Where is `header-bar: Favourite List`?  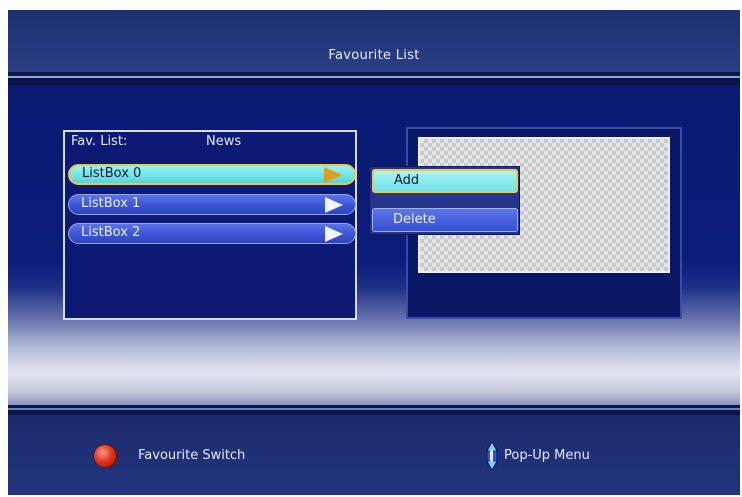
header-bar: Favourite List is located at coordinates (374, 41).